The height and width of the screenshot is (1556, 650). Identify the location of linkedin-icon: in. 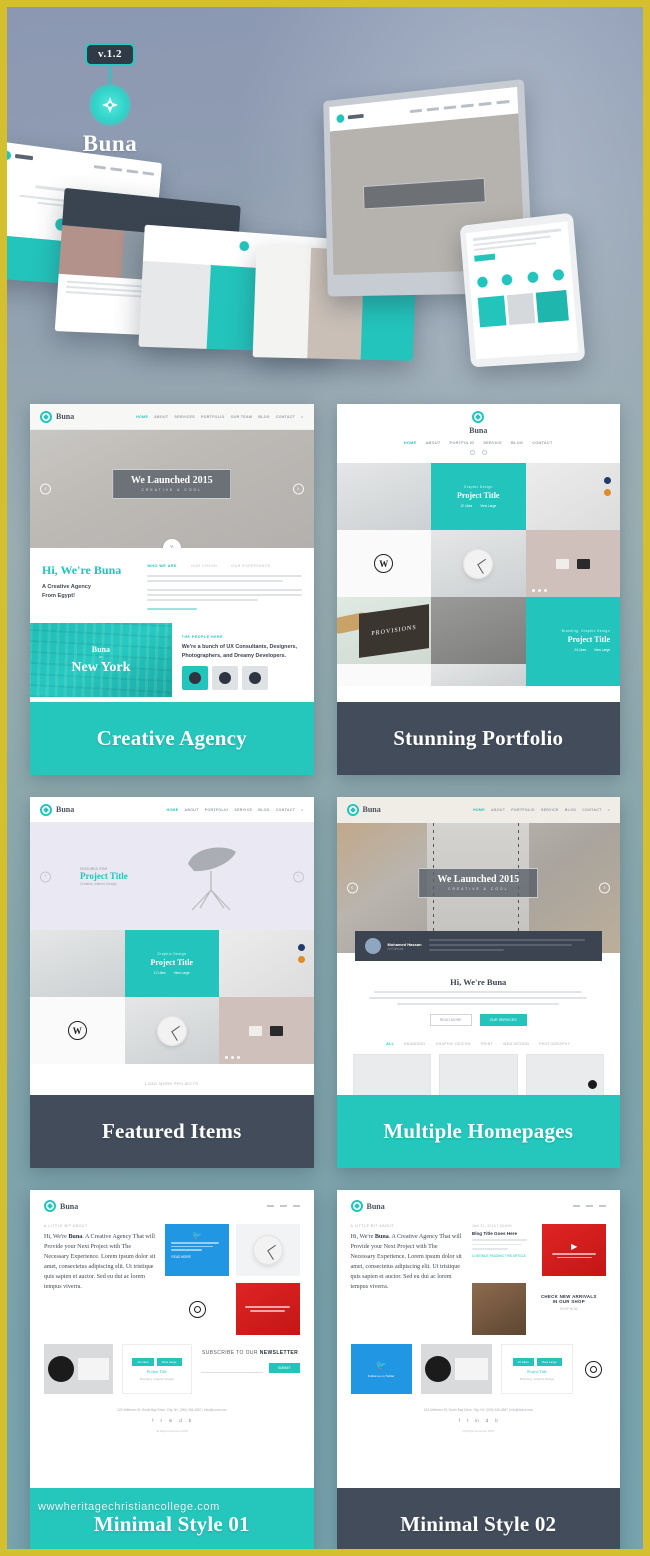
(477, 1420).